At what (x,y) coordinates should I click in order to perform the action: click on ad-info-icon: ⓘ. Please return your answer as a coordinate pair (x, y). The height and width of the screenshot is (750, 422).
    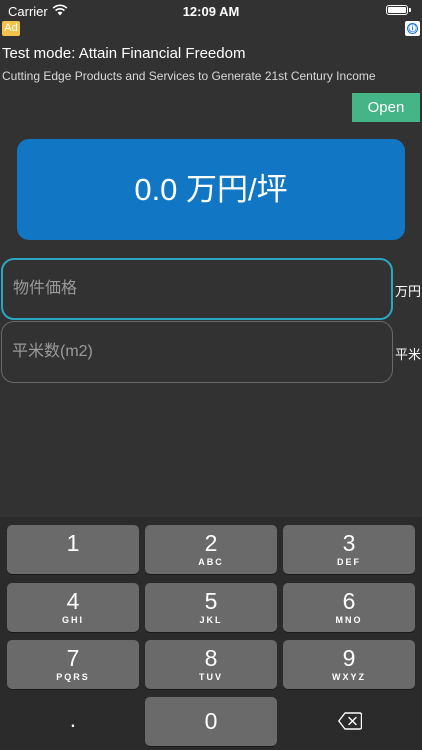
    Looking at the image, I should click on (412, 28).